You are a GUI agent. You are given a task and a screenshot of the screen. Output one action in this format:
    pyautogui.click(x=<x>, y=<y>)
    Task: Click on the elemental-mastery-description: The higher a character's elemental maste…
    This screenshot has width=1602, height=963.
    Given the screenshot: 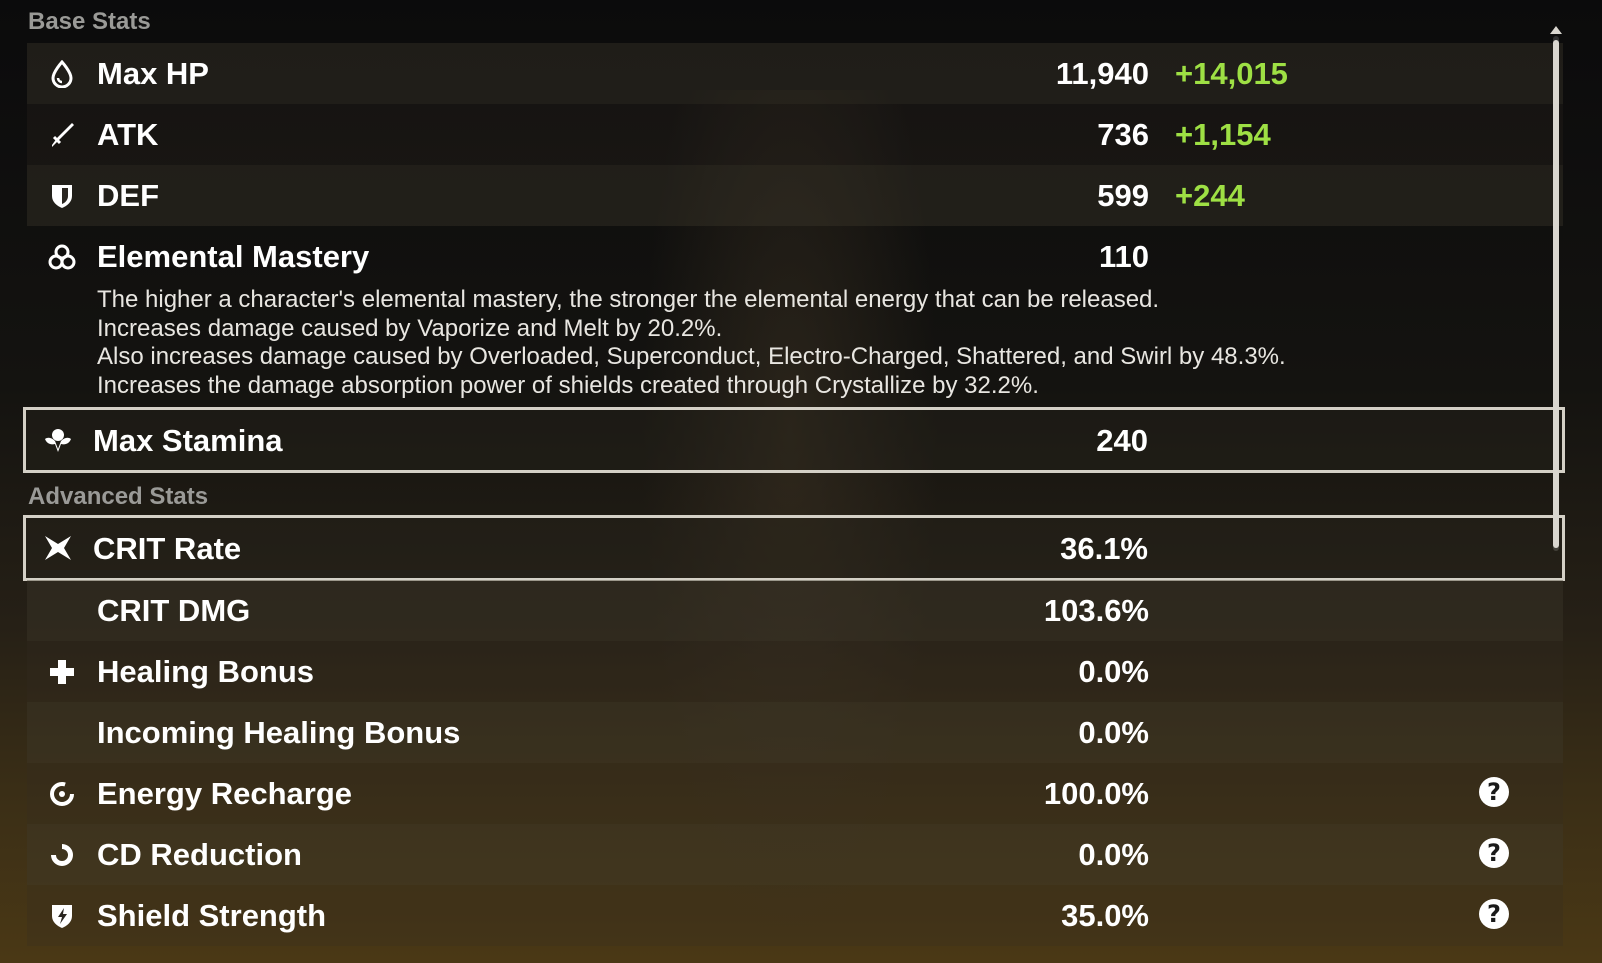 What is the action you would take?
    pyautogui.click(x=797, y=343)
    